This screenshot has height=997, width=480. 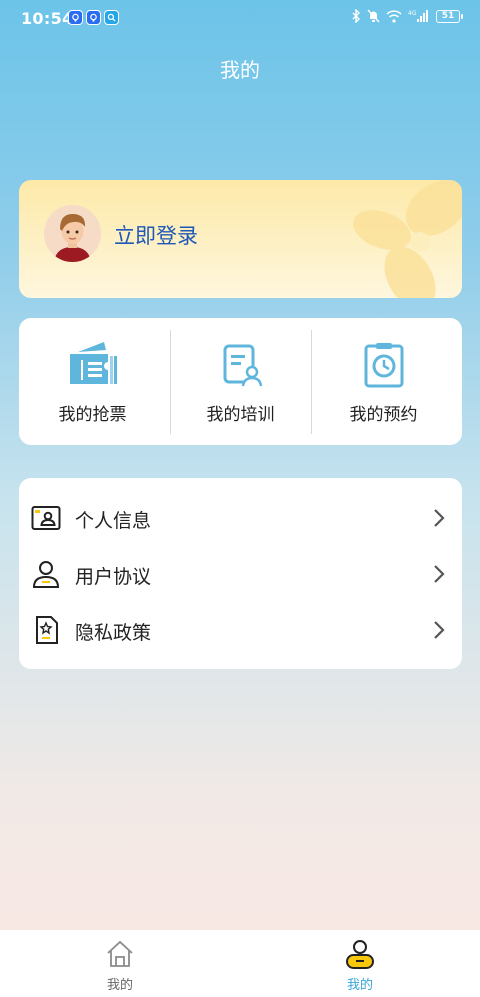 I want to click on menu-item-privacy-policy: 隐私政策, so click(x=240, y=630).